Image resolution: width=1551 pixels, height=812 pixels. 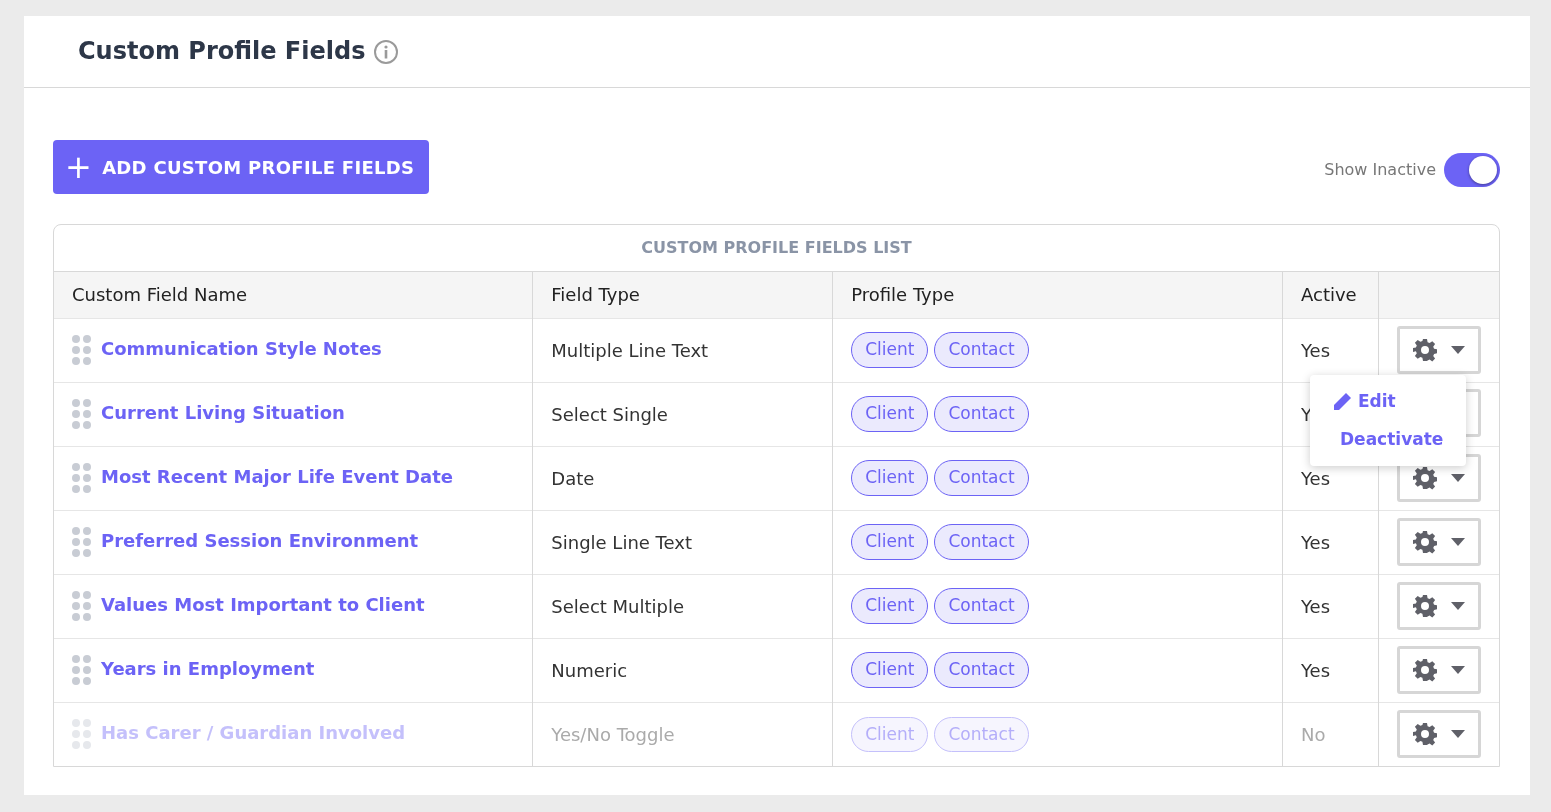 I want to click on table-cell: Single Line Text, so click(x=682, y=542).